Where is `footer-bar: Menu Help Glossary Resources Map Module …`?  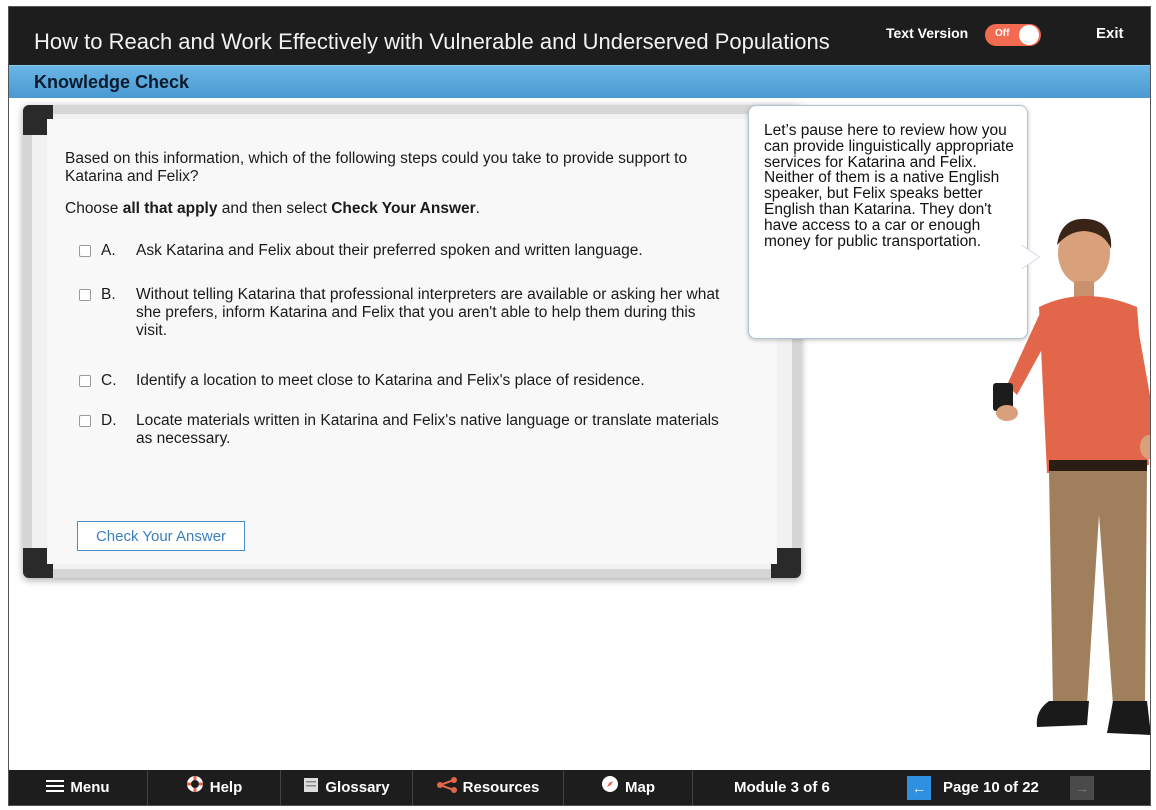 footer-bar: Menu Help Glossary Resources Map Module … is located at coordinates (579, 787).